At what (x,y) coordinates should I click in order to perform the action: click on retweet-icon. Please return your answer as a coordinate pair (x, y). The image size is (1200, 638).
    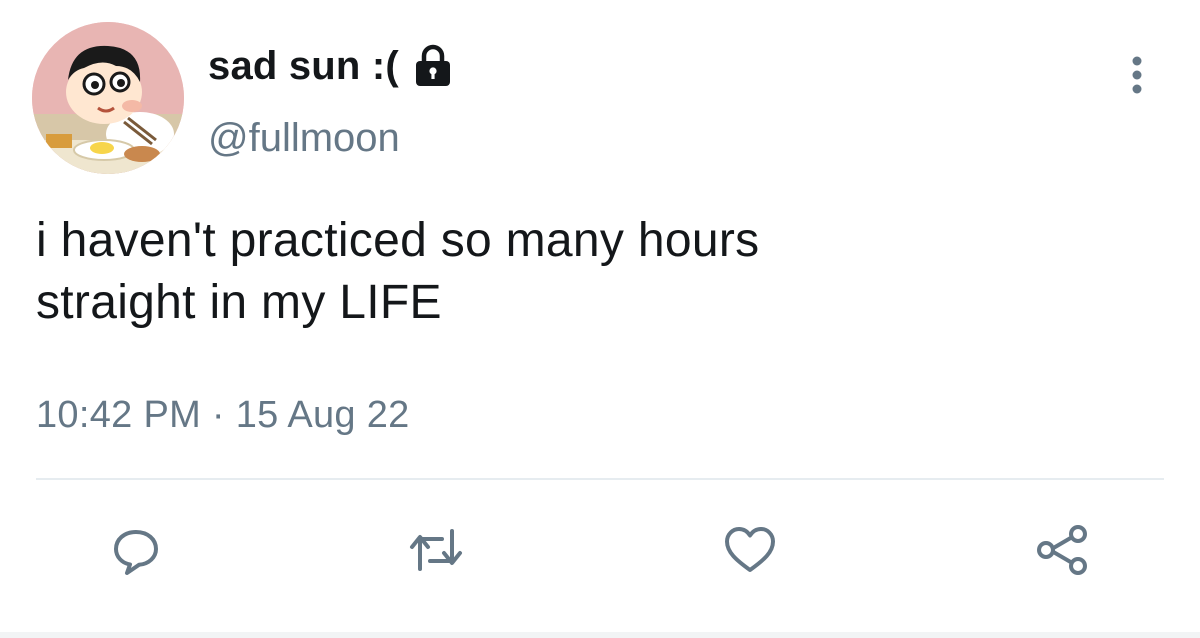
    Looking at the image, I should click on (436, 550).